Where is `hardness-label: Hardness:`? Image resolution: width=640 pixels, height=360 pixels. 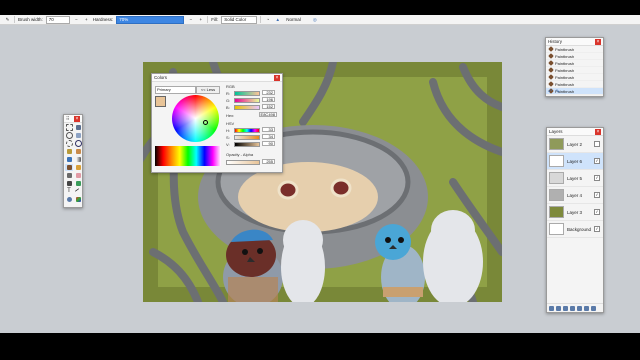 hardness-label: Hardness: is located at coordinates (103, 19).